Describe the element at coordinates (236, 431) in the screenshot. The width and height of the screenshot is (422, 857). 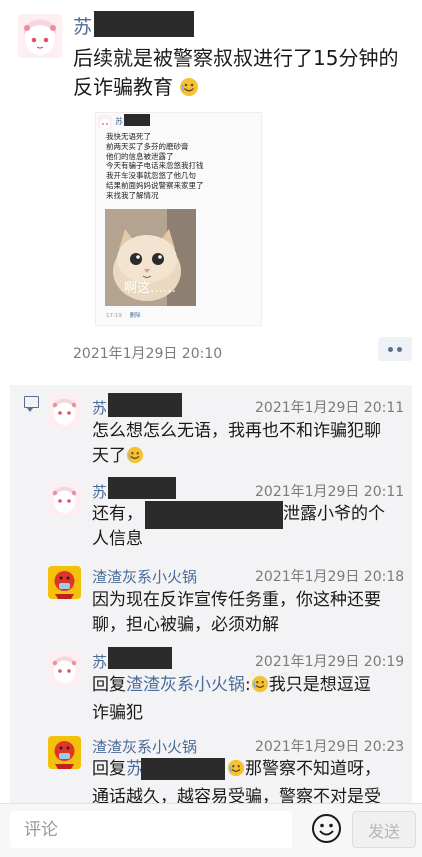
I see `comment-text-line: 怎么想怎么无语，我再也不和诈骗犯聊` at that location.